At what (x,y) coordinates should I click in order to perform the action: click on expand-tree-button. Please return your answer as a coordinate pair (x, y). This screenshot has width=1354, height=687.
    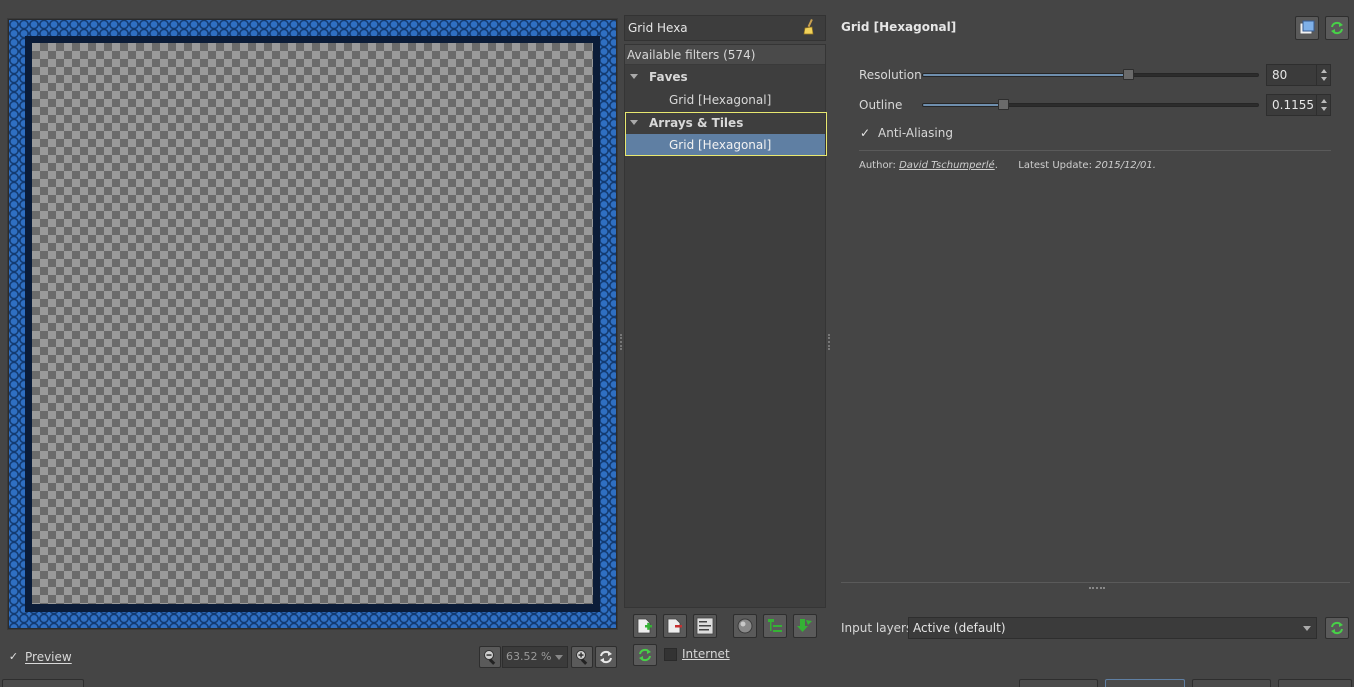
    Looking at the image, I should click on (775, 626).